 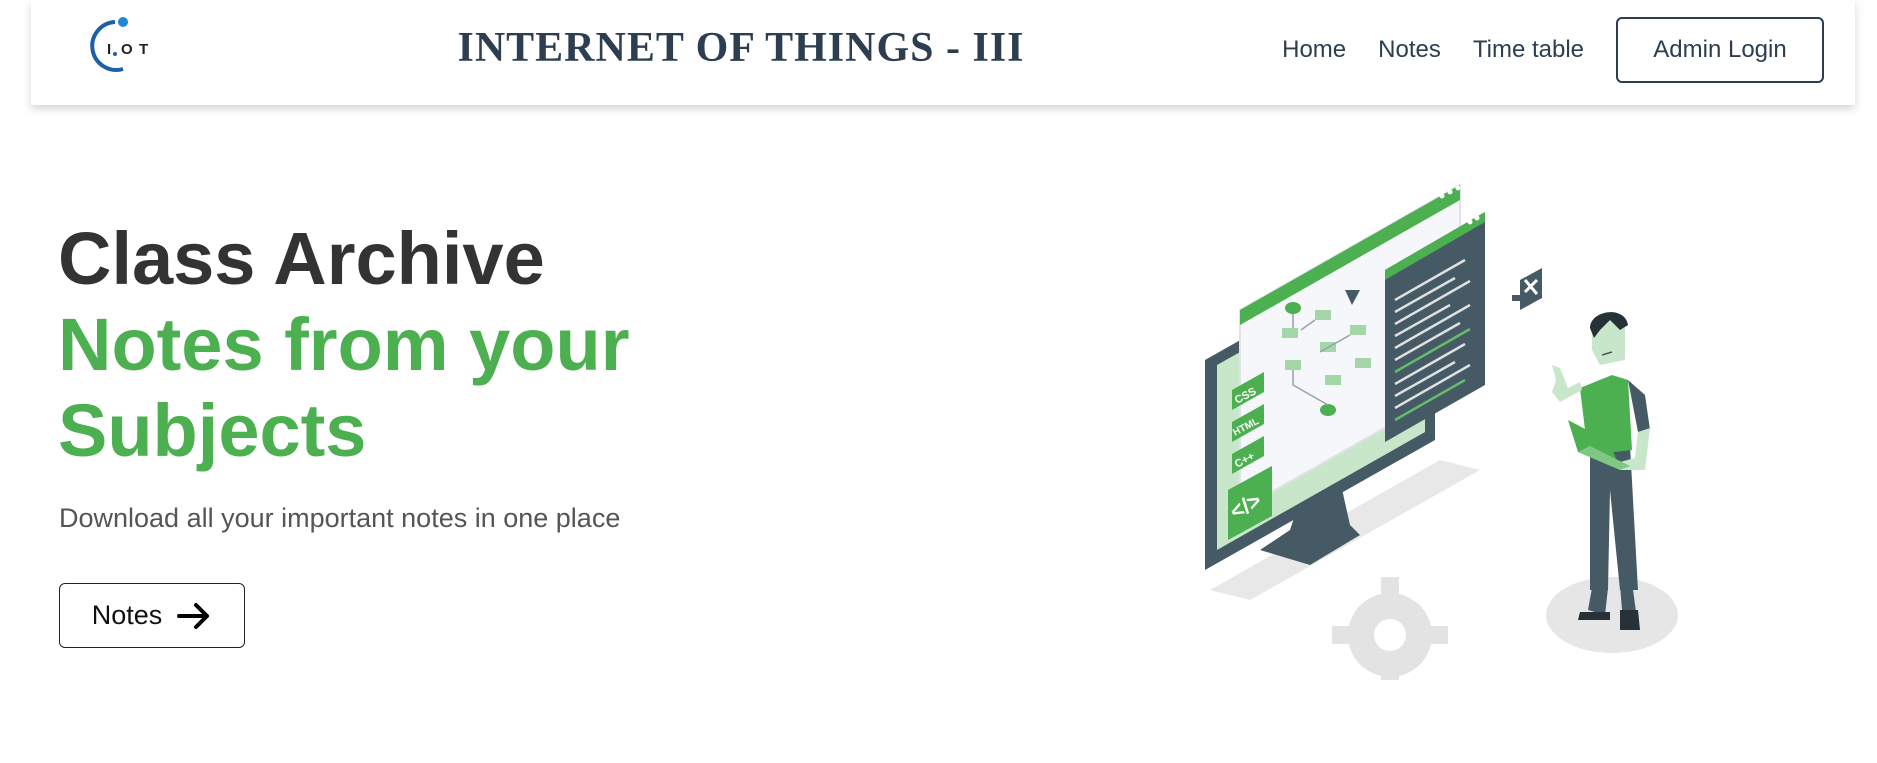 What do you see at coordinates (1720, 50) in the screenshot?
I see `admin-login-button: Admin Login` at bounding box center [1720, 50].